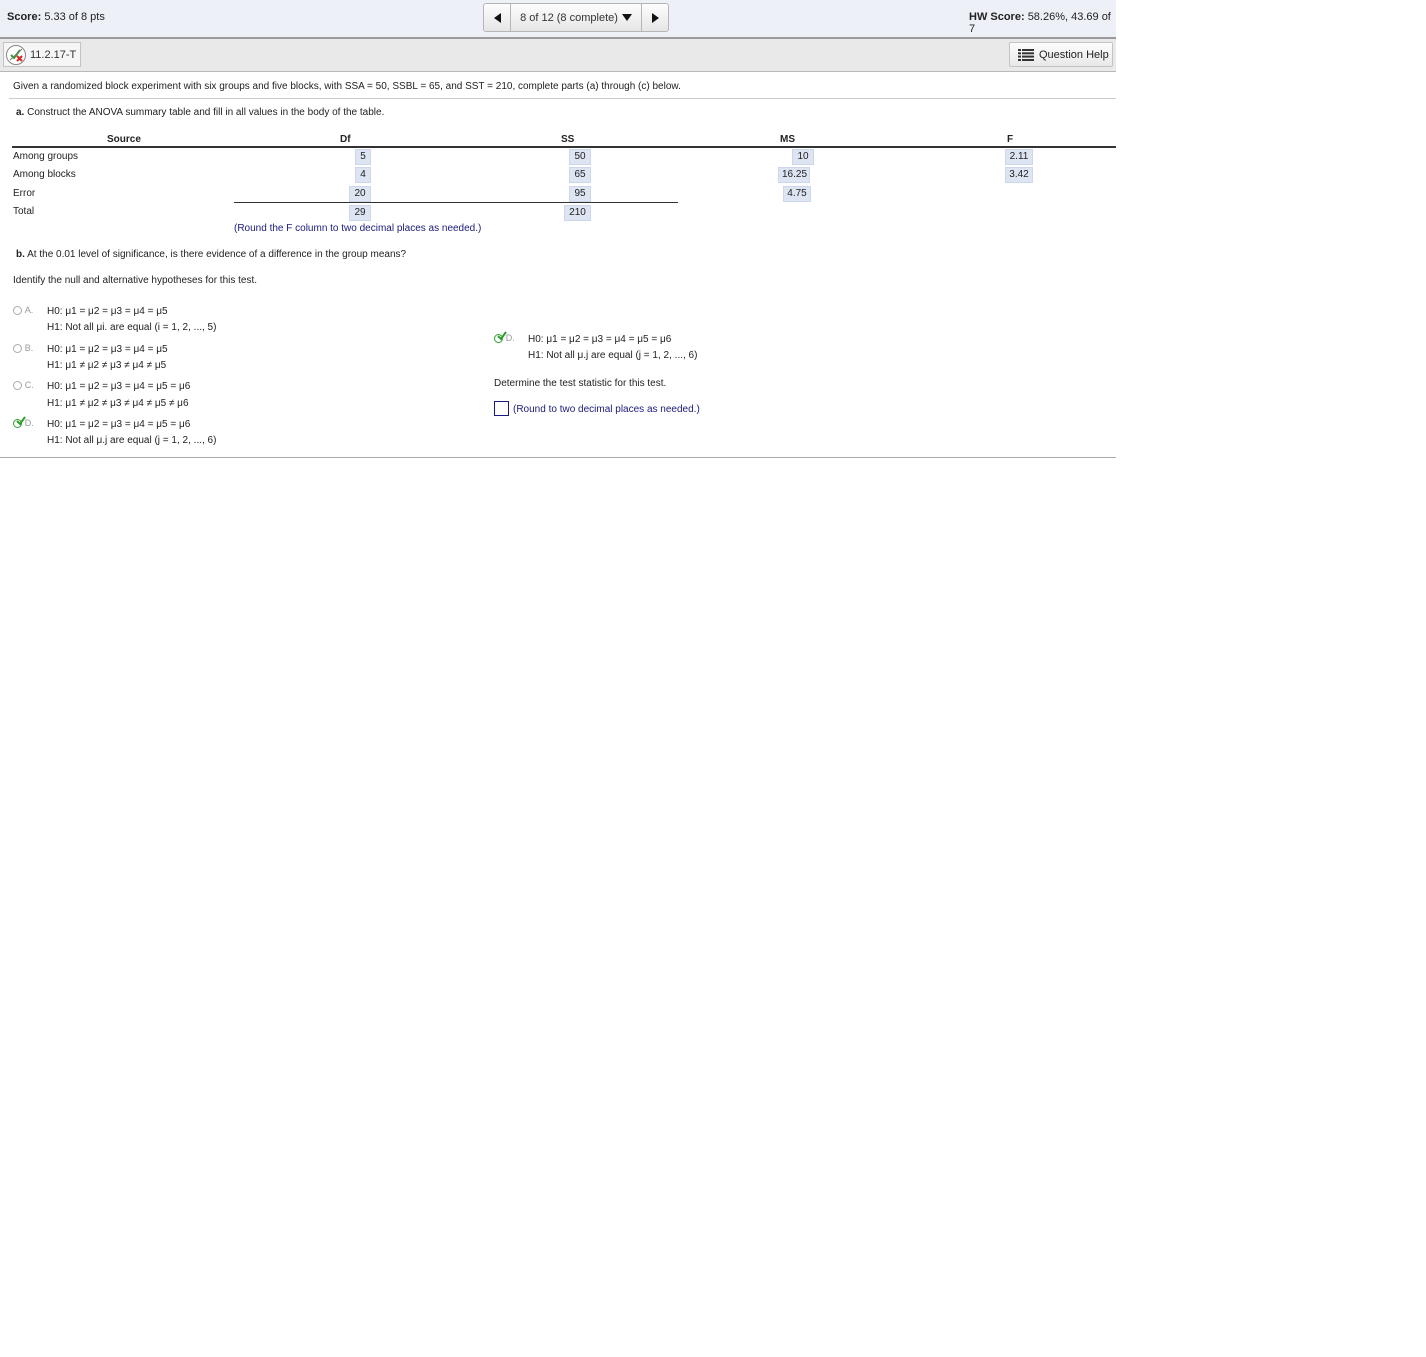  I want to click on cell-df: 4, so click(363, 175).